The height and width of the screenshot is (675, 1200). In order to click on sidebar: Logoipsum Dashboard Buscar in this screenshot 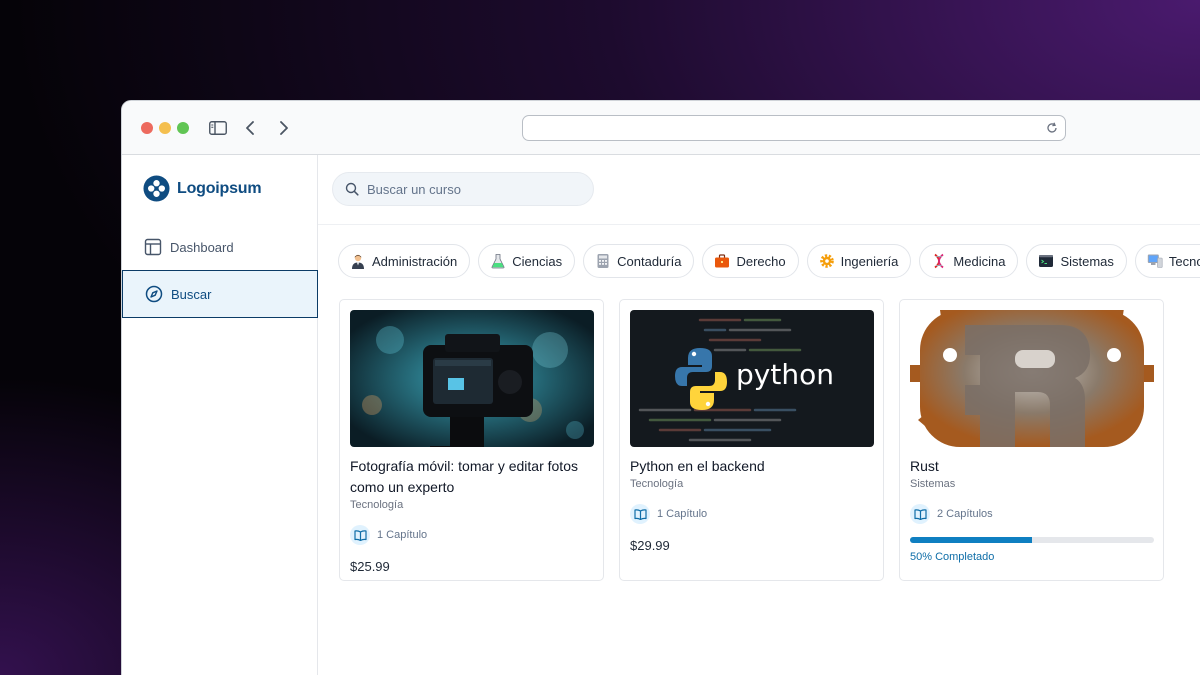, I will do `click(220, 415)`.